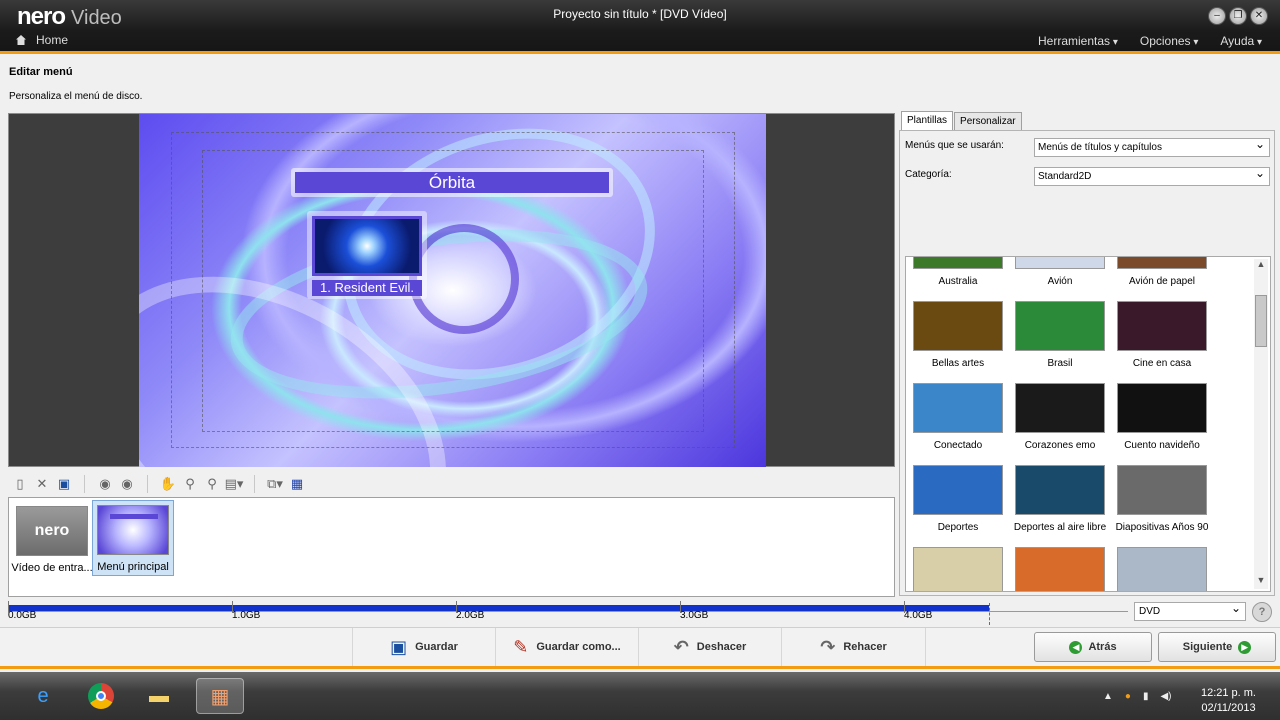 The image size is (1280, 720). Describe the element at coordinates (1152, 175) in the screenshot. I see `category-select: Standard2D` at that location.